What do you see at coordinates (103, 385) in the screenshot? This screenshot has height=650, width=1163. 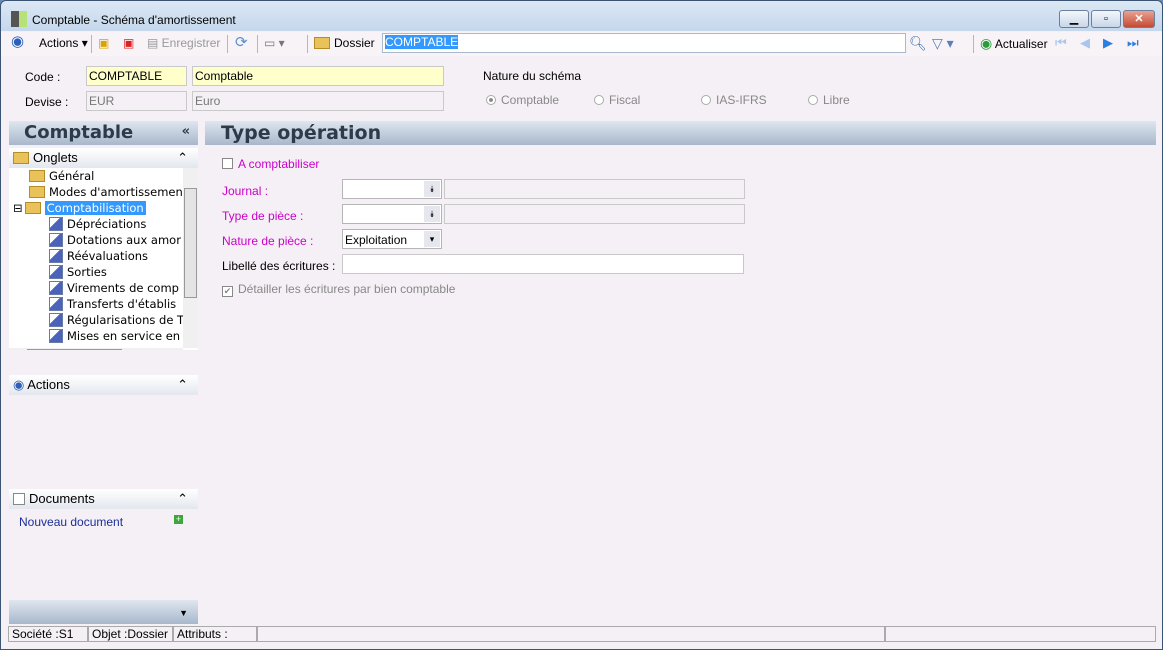 I see `actions-section-header: ◉ Actions ⌃` at bounding box center [103, 385].